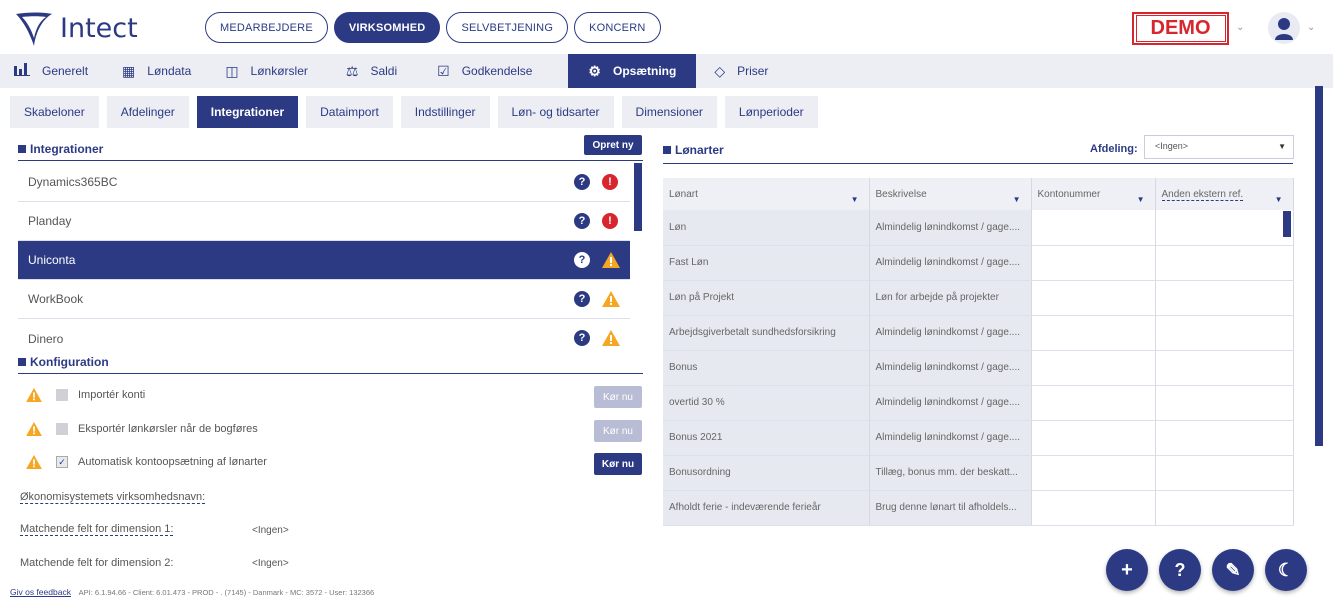 The image size is (1333, 609). What do you see at coordinates (739, 71) in the screenshot?
I see `mainnav-priser: ◇ Priser` at bounding box center [739, 71].